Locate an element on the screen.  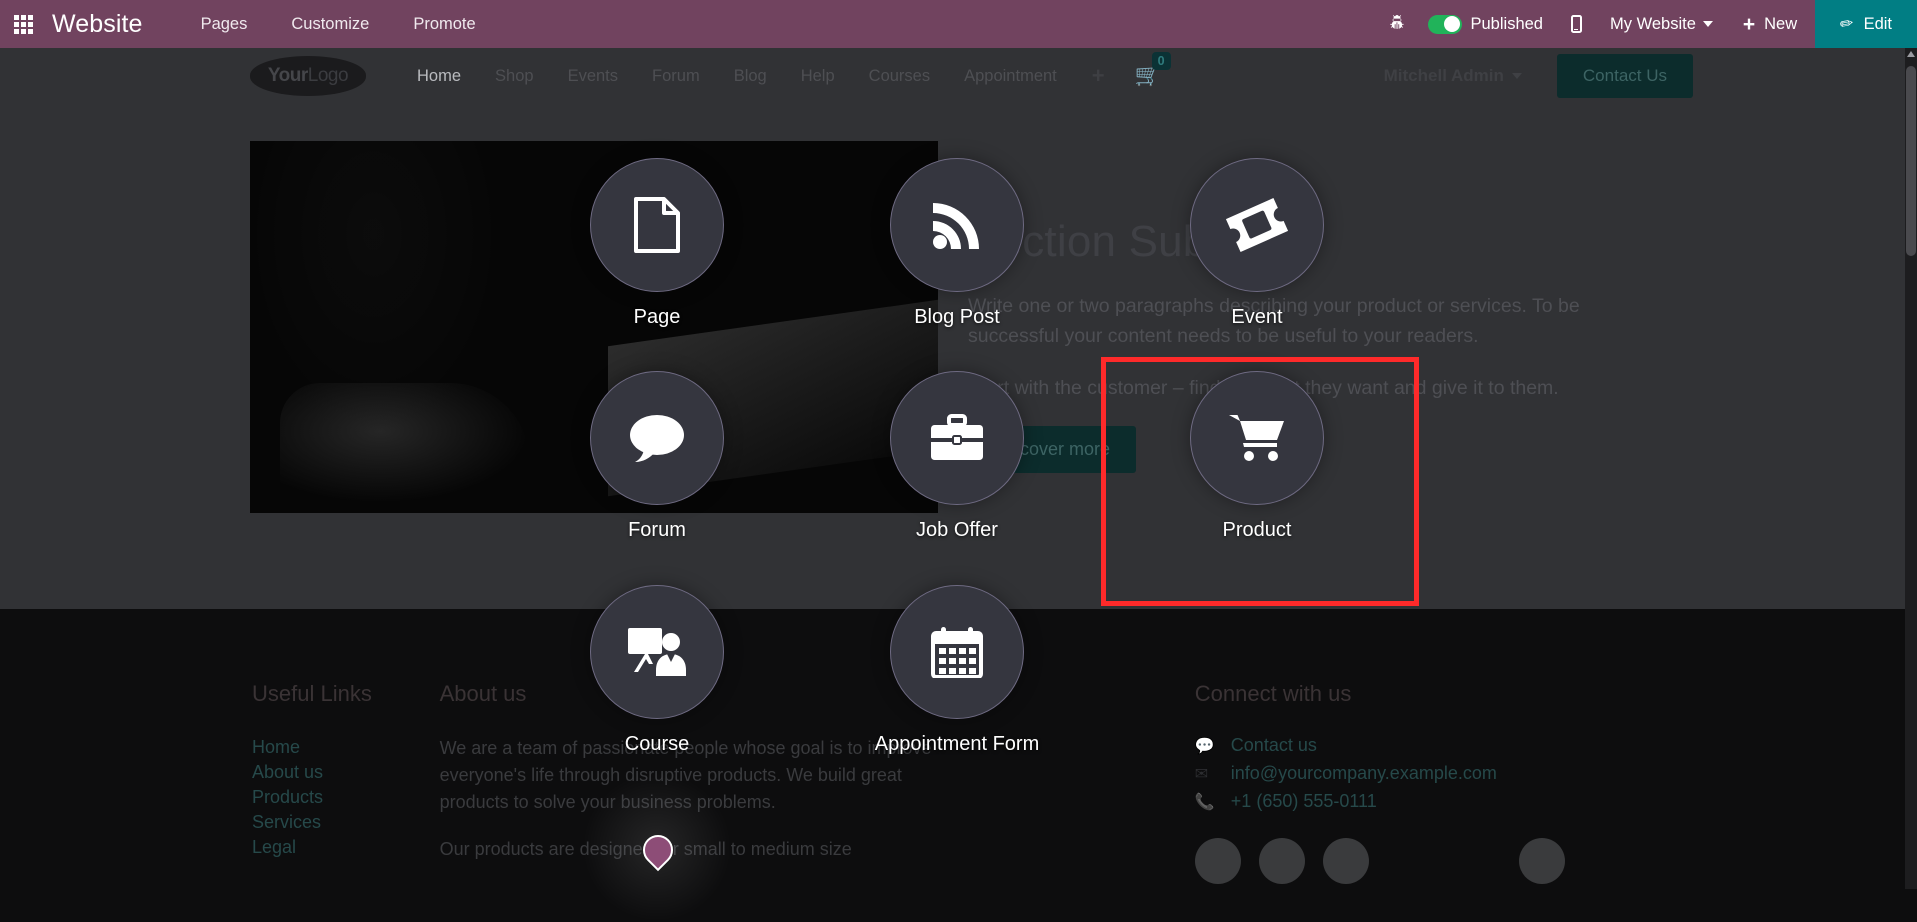
footer-connect-title: Connect with us is located at coordinates (1420, 694).